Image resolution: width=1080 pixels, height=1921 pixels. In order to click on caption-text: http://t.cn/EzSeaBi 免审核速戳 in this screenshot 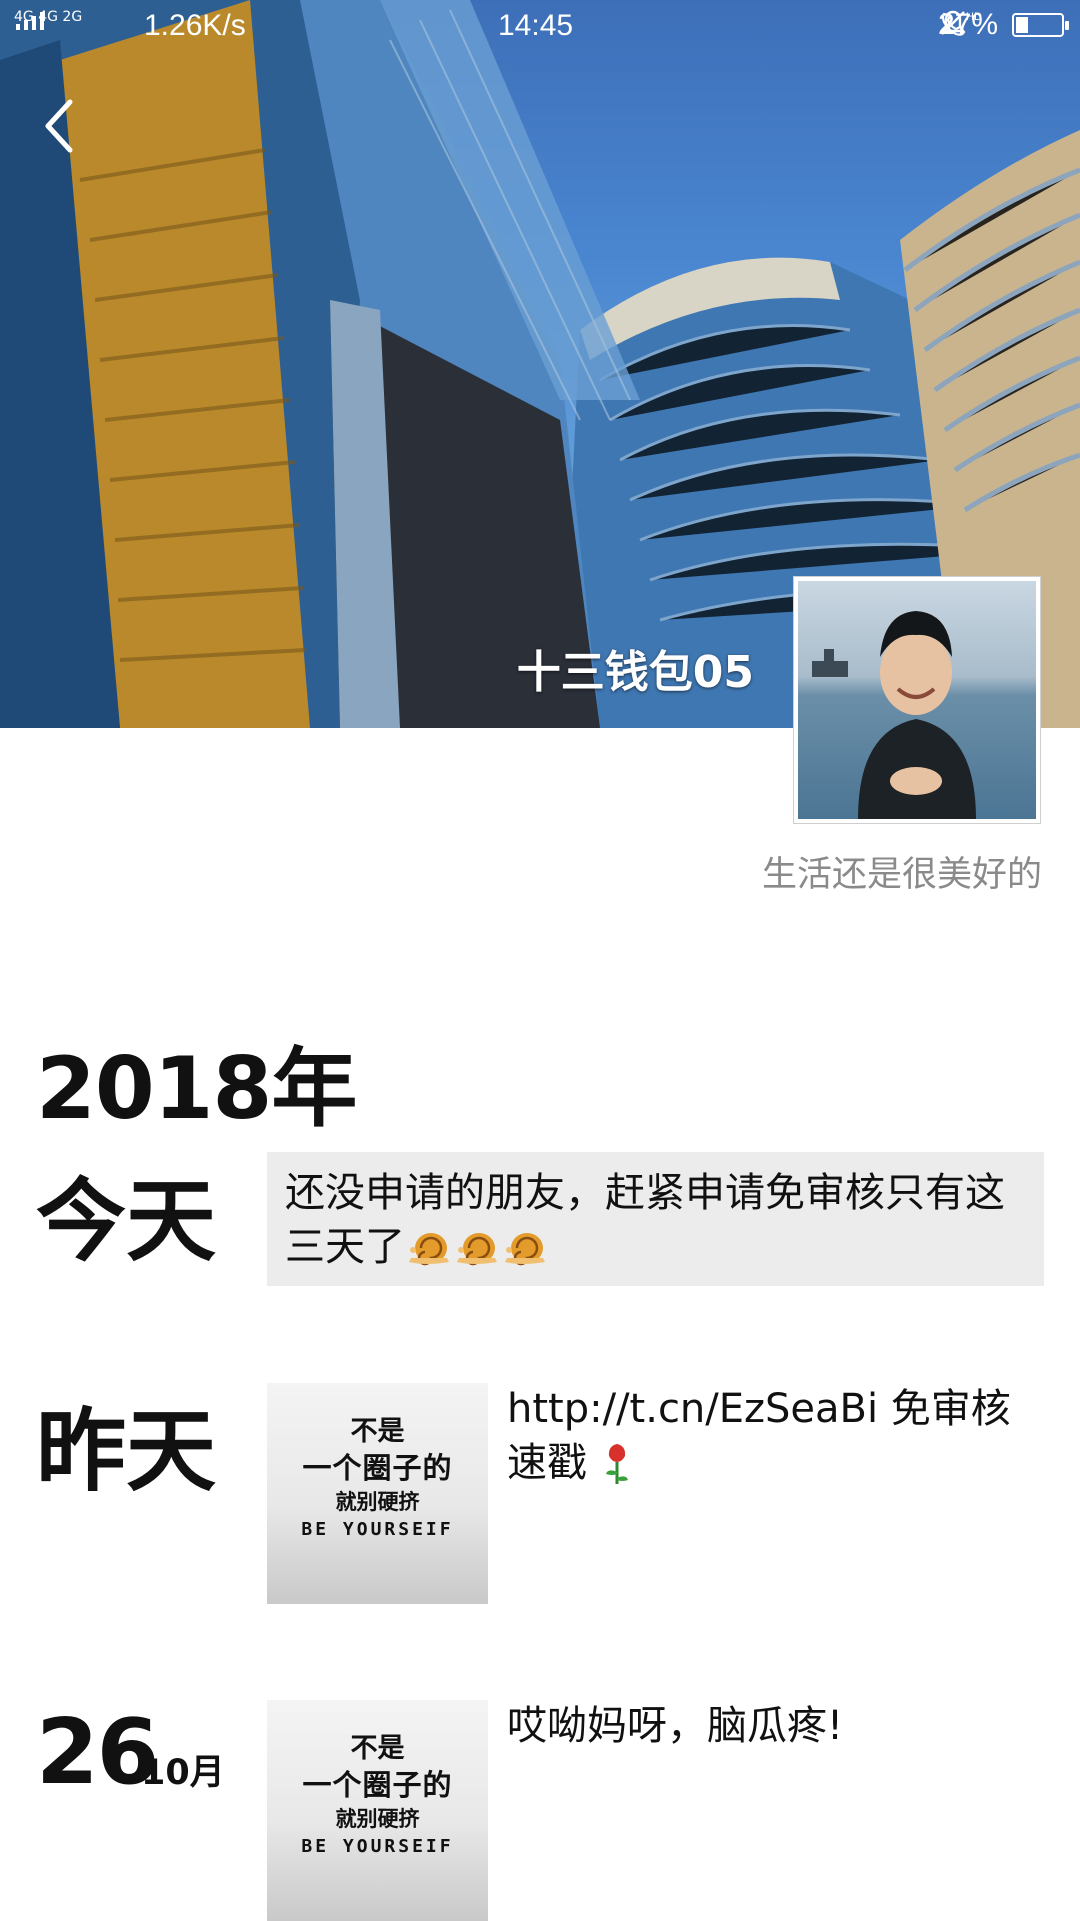, I will do `click(759, 1436)`.